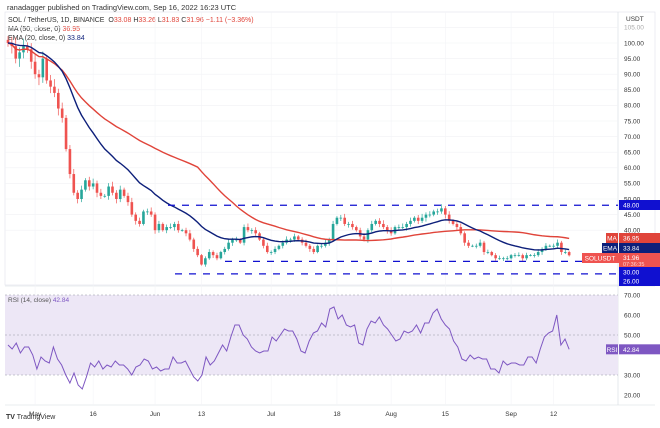 Image resolution: width=660 pixels, height=428 pixels. I want to click on price-tick-label: 65.00, so click(632, 153).